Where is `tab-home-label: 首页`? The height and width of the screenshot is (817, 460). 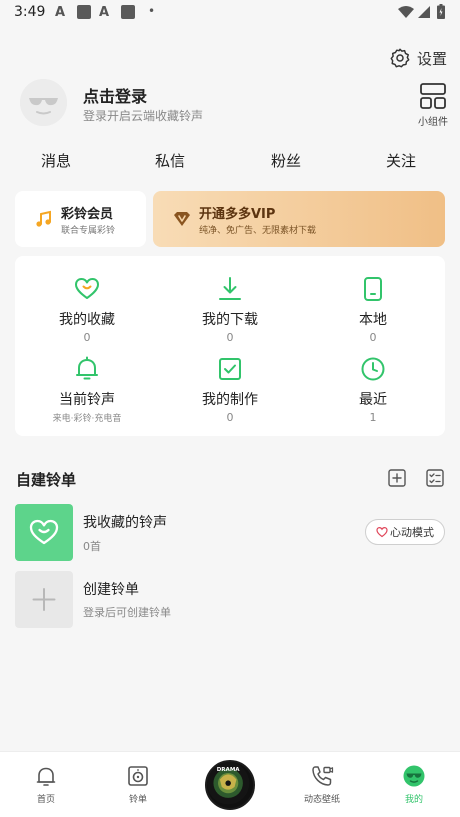
tab-home-label: 首页 is located at coordinates (45, 800).